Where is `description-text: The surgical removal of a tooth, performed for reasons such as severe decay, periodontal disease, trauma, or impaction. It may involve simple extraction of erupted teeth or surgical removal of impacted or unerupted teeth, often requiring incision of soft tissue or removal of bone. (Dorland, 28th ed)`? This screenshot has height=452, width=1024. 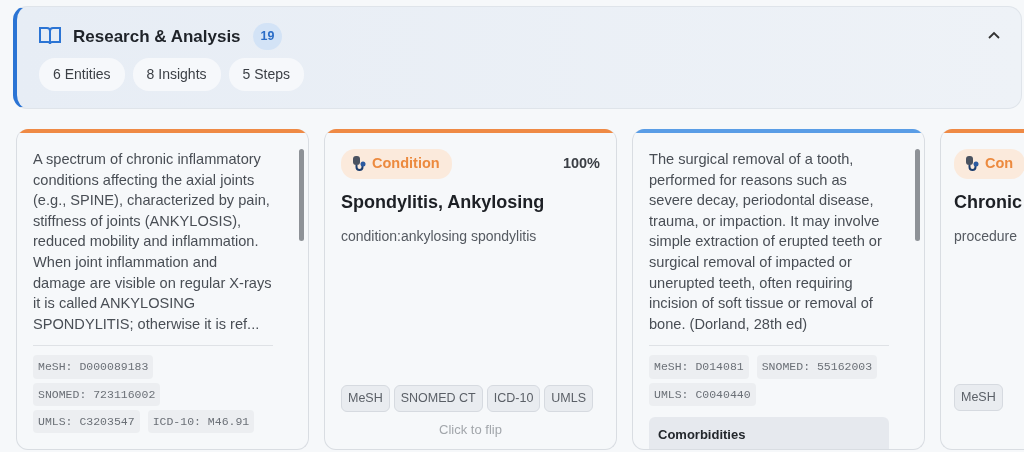
description-text: The surgical removal of a tooth, performed for reasons such as severe decay, periodontal disease, trauma, or impaction. It may involve simple extraction of erupted teeth or surgical removal of impacted or unerupted teeth, often requiring incision of soft tissue or removal of bone. (Dorland, 28th ed) is located at coordinates (766, 242).